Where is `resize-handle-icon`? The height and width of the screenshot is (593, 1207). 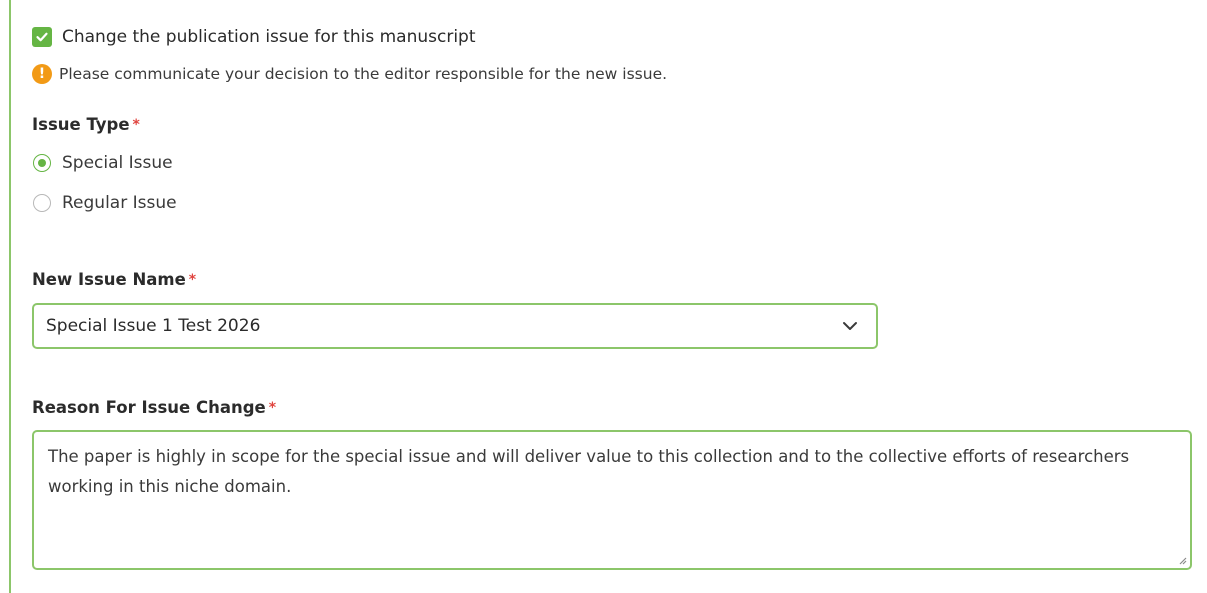 resize-handle-icon is located at coordinates (1182, 560).